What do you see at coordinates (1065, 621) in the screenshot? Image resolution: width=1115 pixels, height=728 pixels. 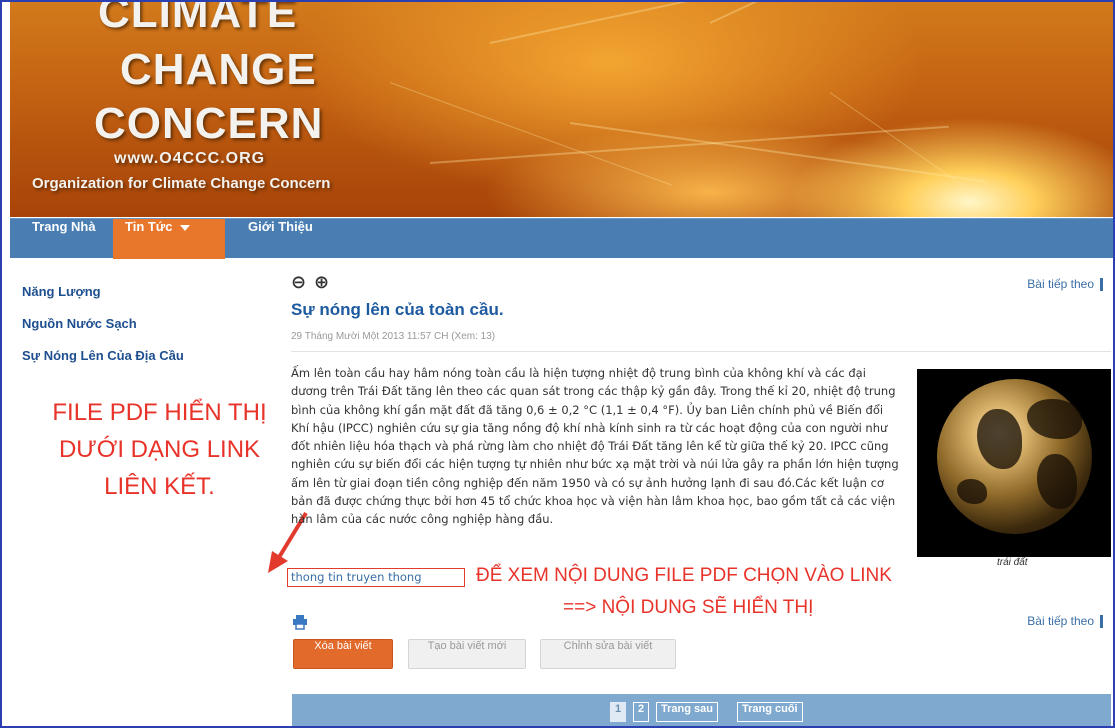 I see `next-article-link-bottom: Bài tiếp theo` at bounding box center [1065, 621].